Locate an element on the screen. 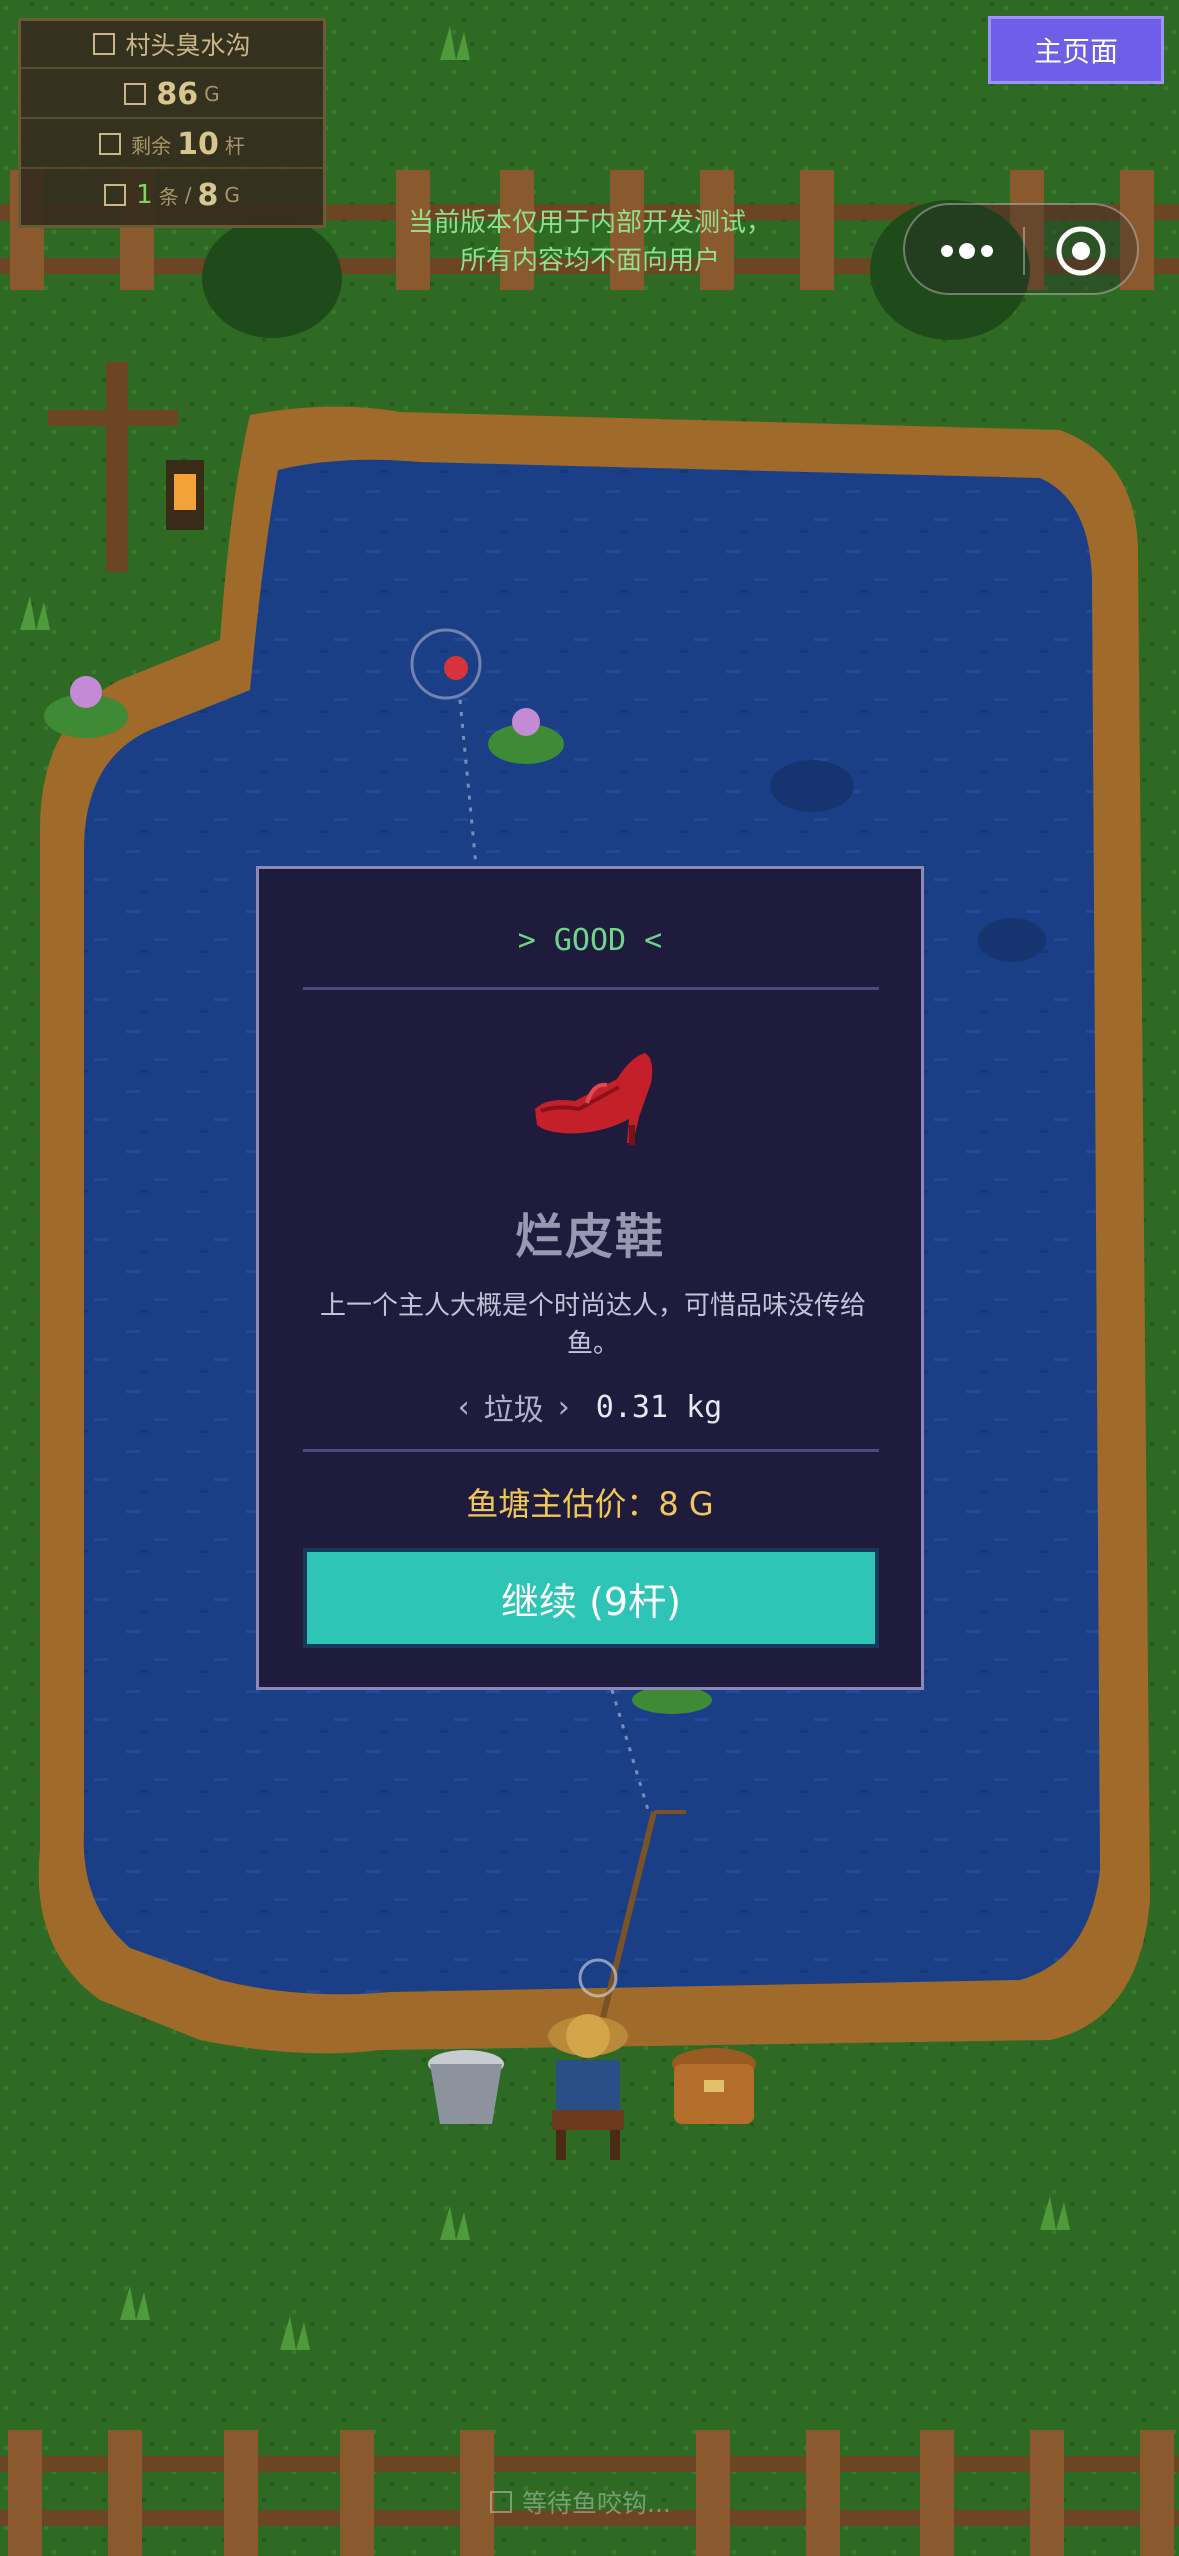 The height and width of the screenshot is (2556, 1179). appraisal-price: 鱼塘主估价：8 G is located at coordinates (590, 1504).